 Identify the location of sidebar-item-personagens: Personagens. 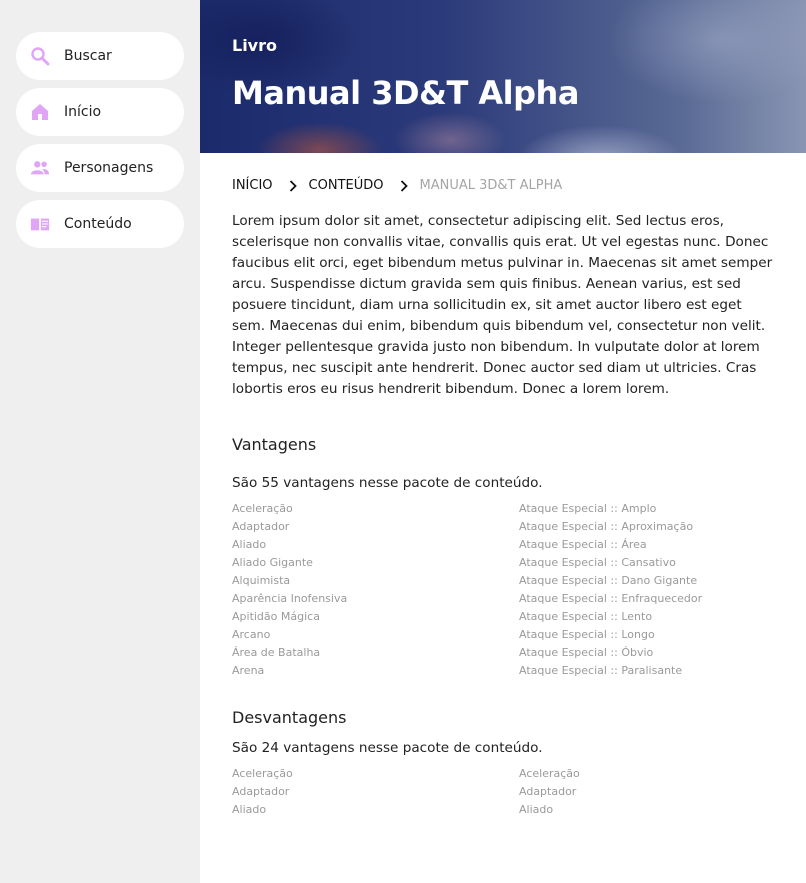
(100, 168).